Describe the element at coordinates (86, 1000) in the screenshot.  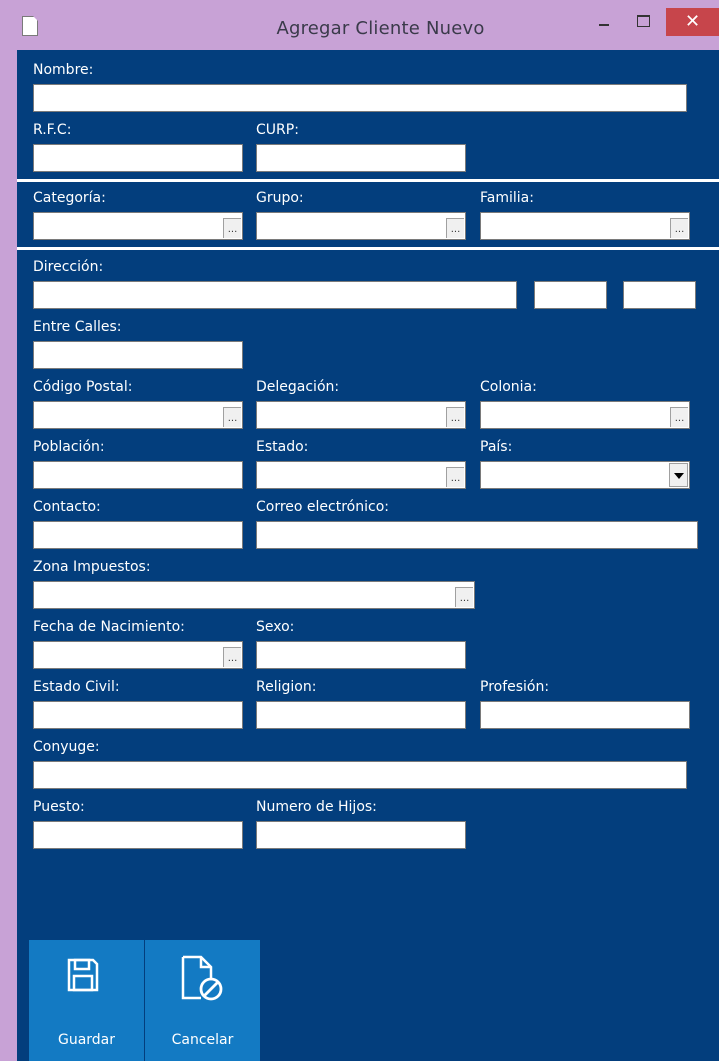
I see `save-button: Guardar` at that location.